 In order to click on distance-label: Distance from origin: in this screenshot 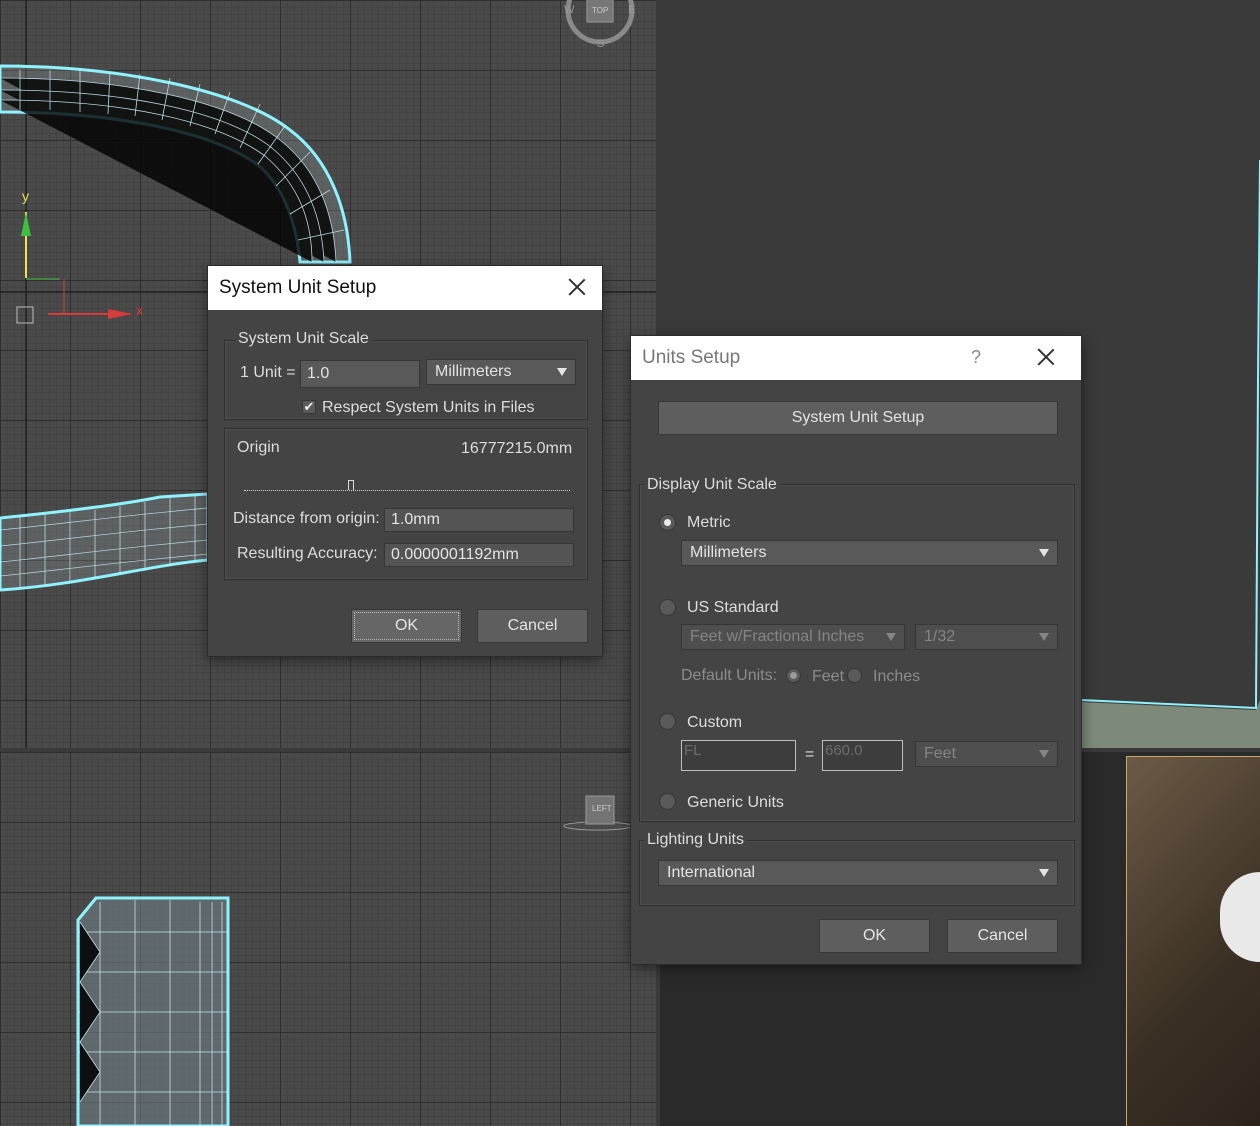, I will do `click(306, 518)`.